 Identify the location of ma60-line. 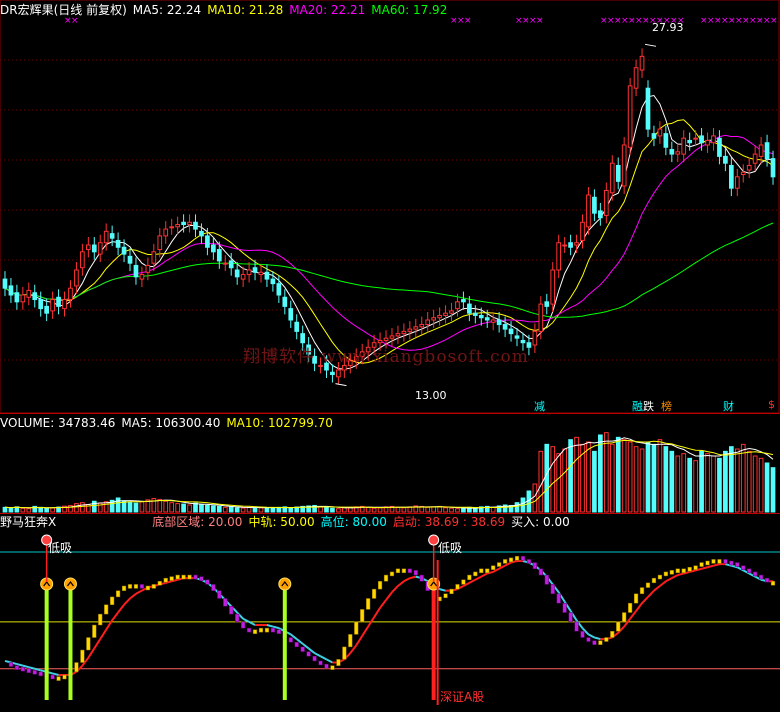
(389, 270).